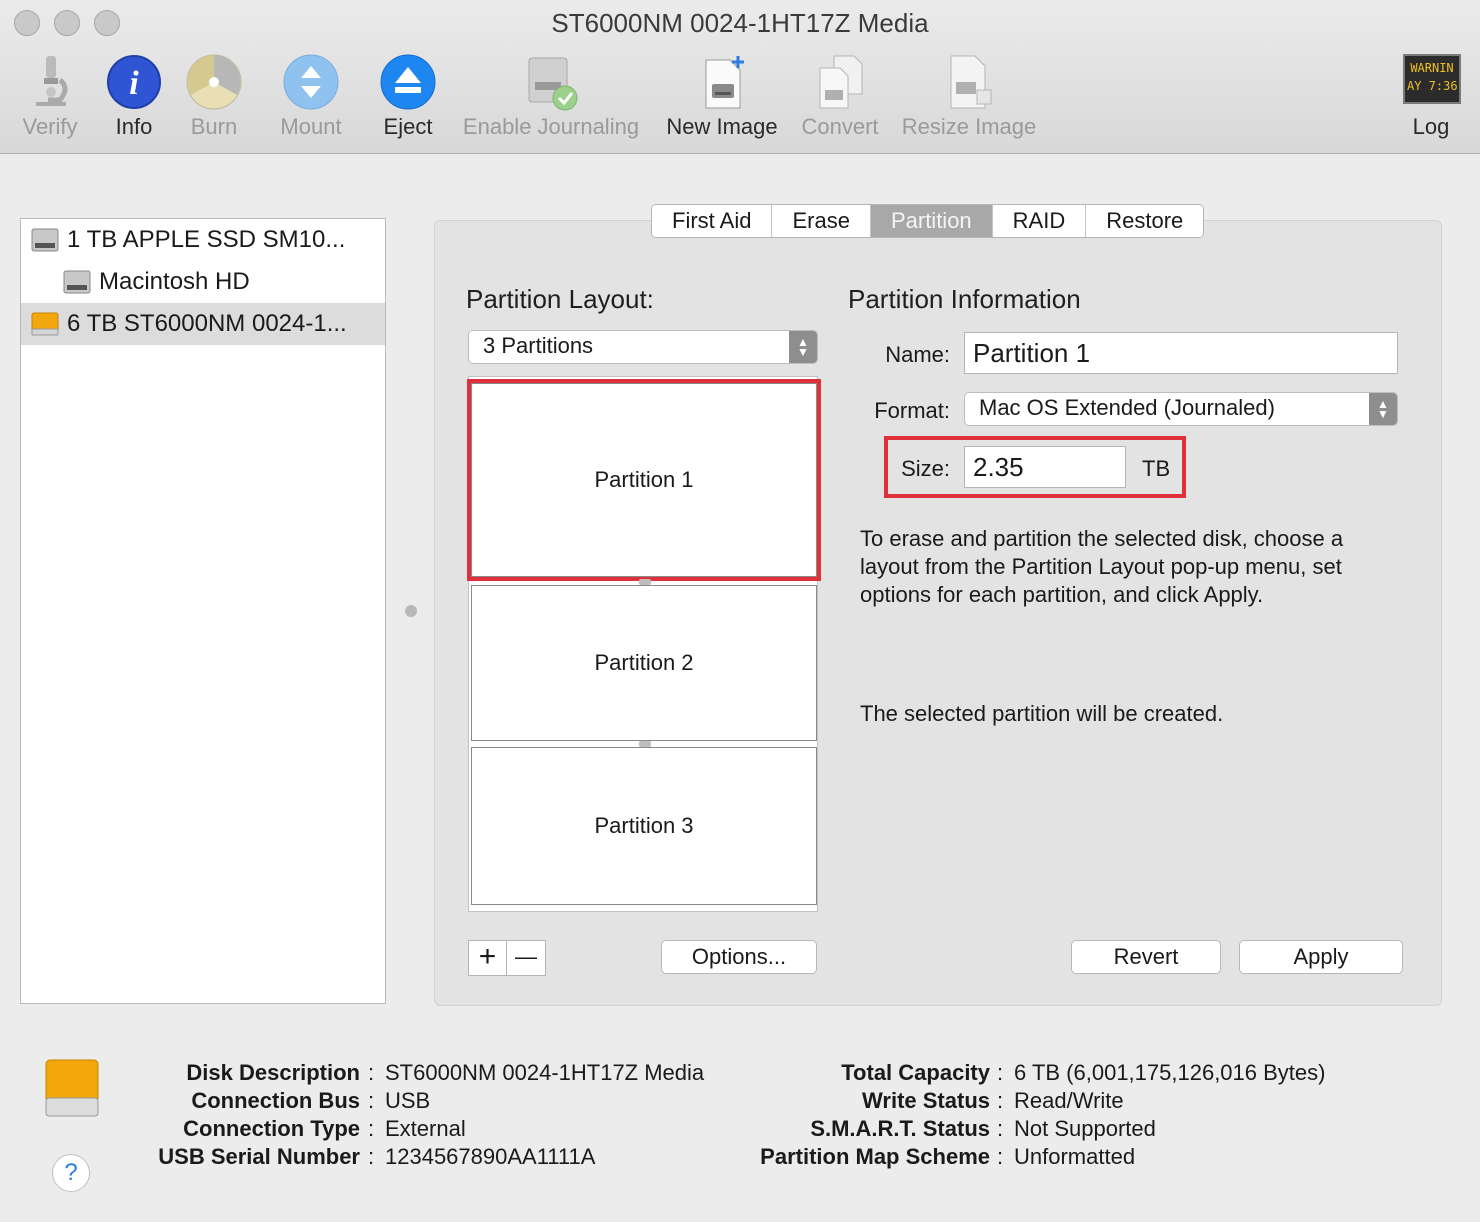  Describe the element at coordinates (969, 126) in the screenshot. I see `resize-image-label: Resize Image` at that location.